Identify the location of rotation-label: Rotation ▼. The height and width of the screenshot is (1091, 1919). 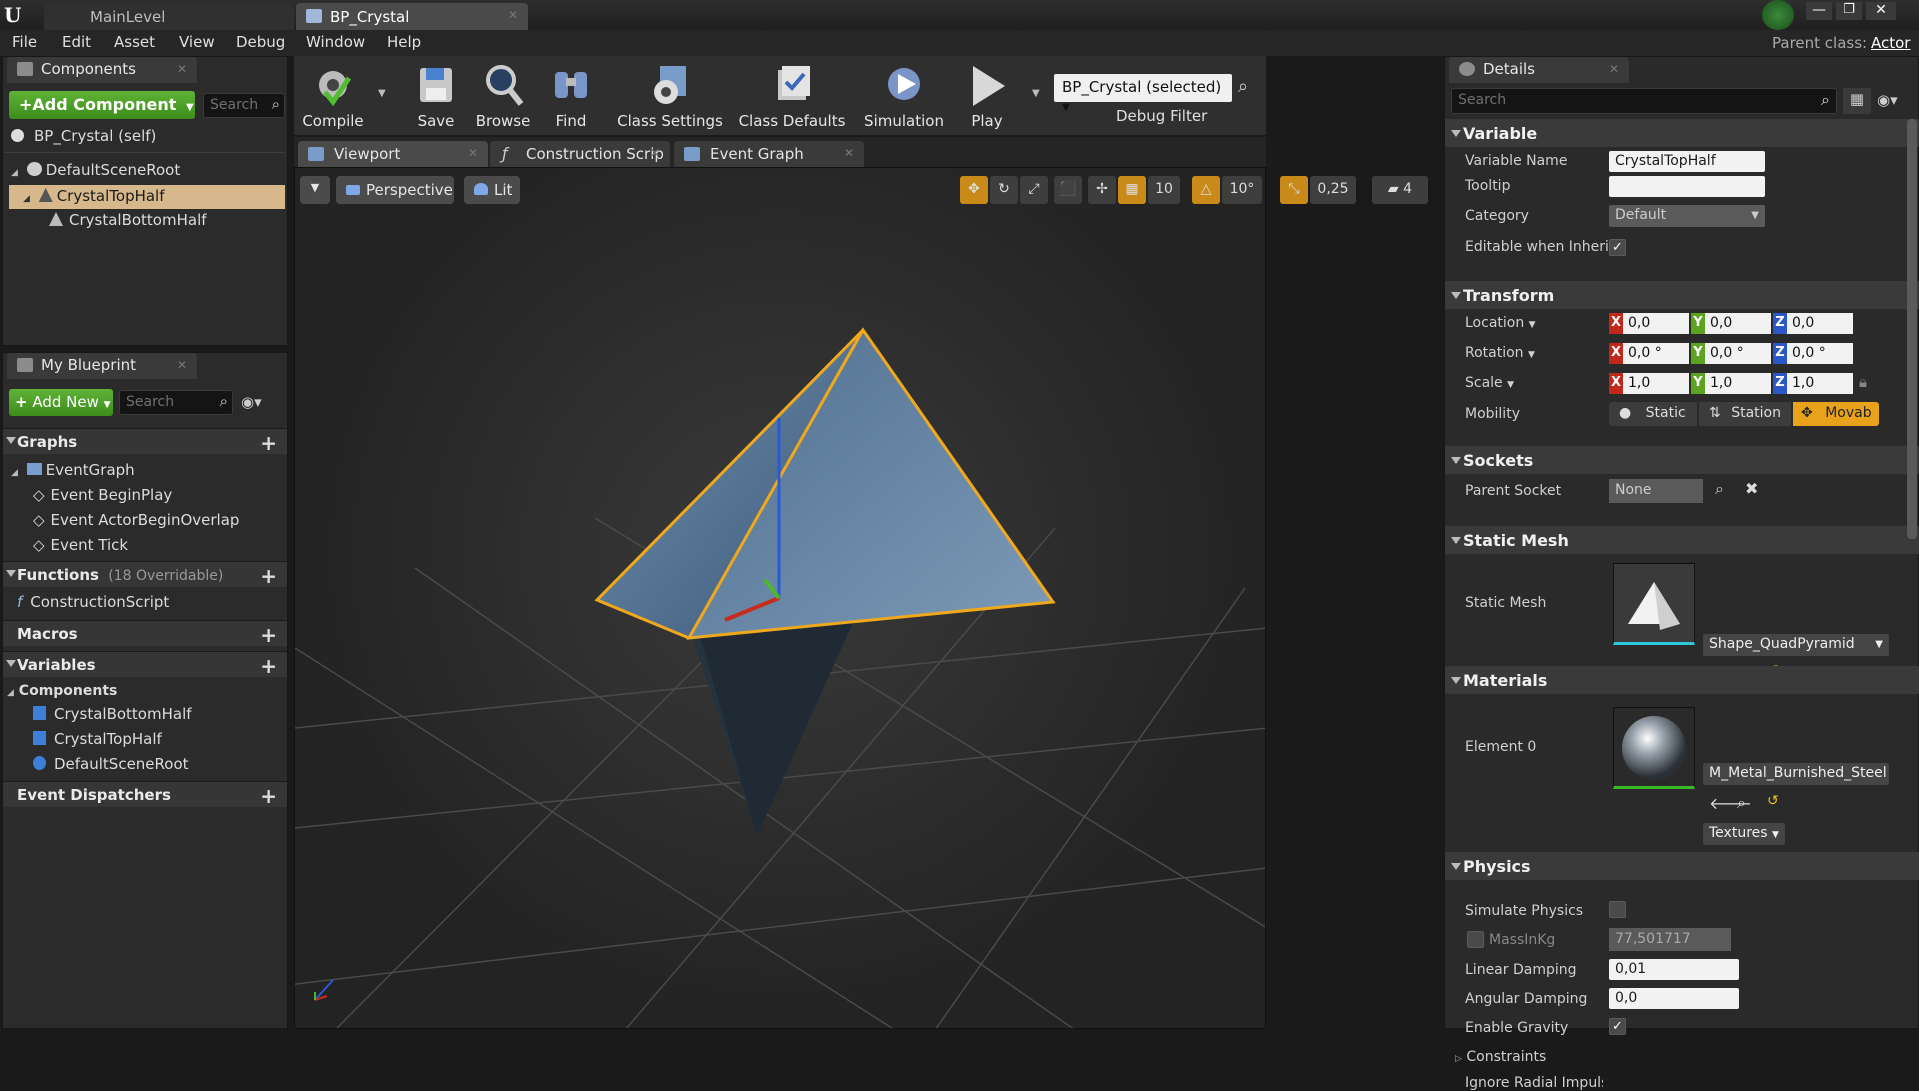
(1500, 353).